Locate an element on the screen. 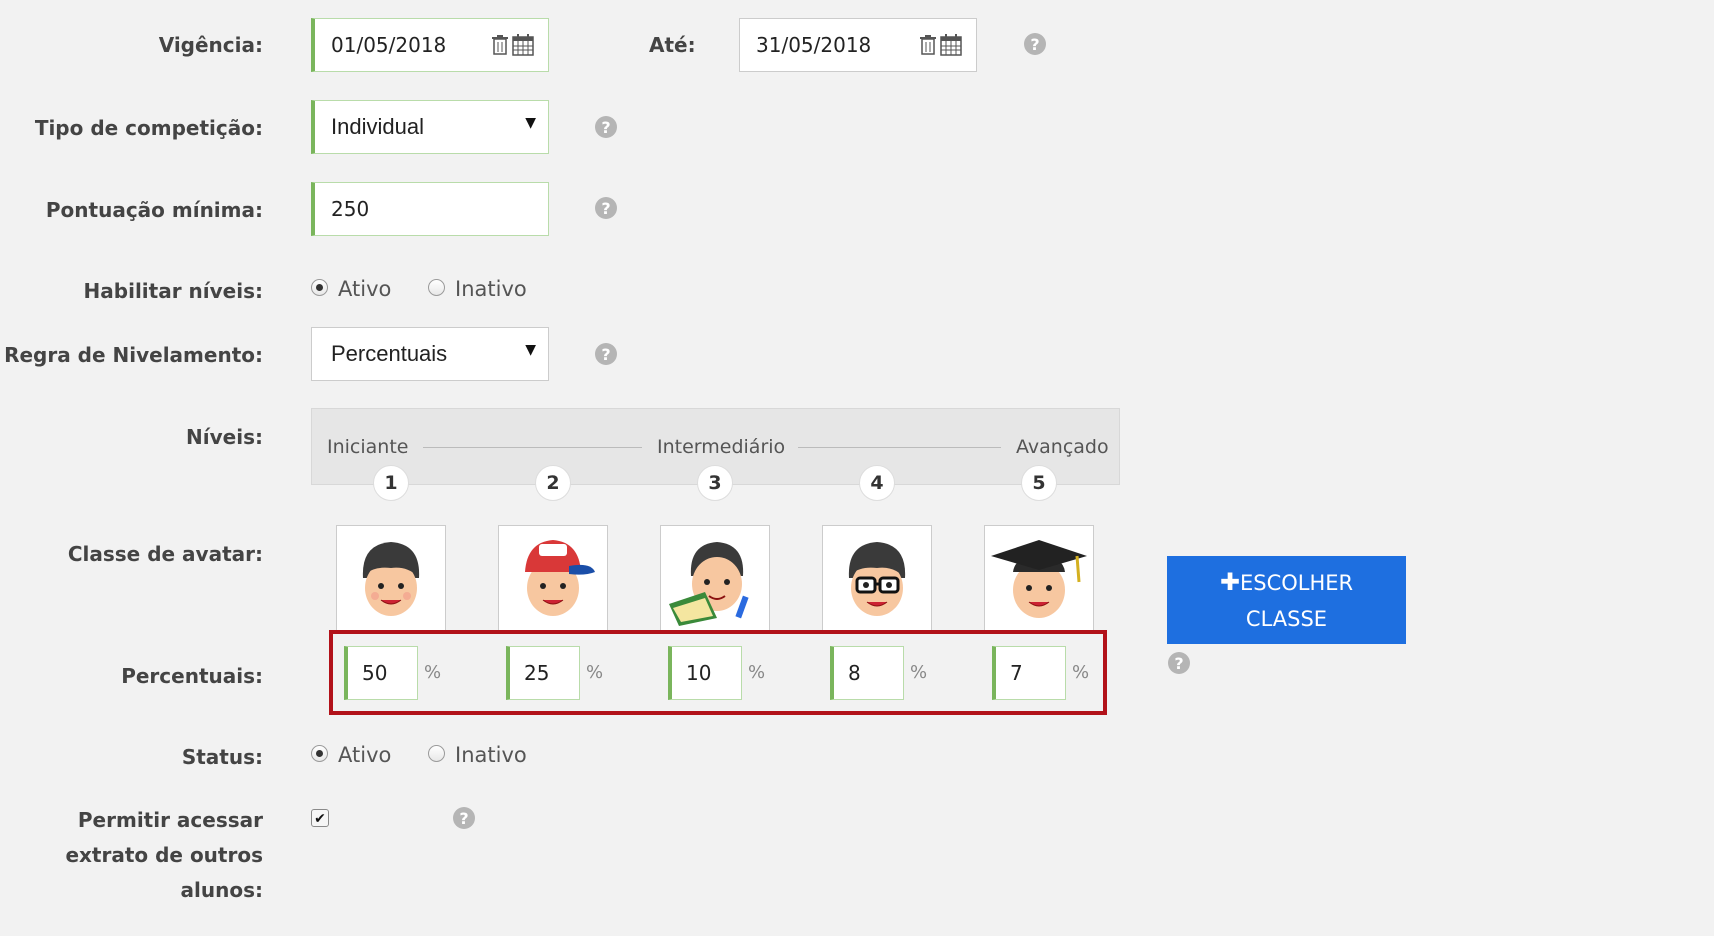 Image resolution: width=1714 pixels, height=936 pixels. percentual-input-1: 50 is located at coordinates (381, 673).